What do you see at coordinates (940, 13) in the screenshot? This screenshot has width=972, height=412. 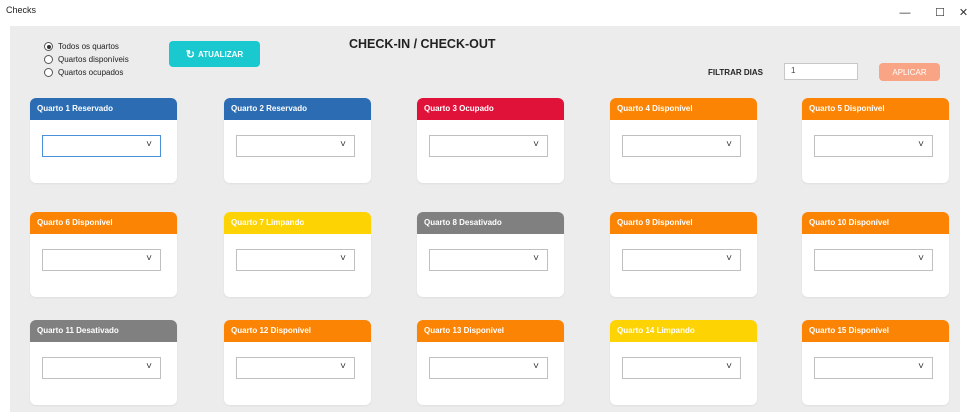 I see `maximize-button: ☐` at bounding box center [940, 13].